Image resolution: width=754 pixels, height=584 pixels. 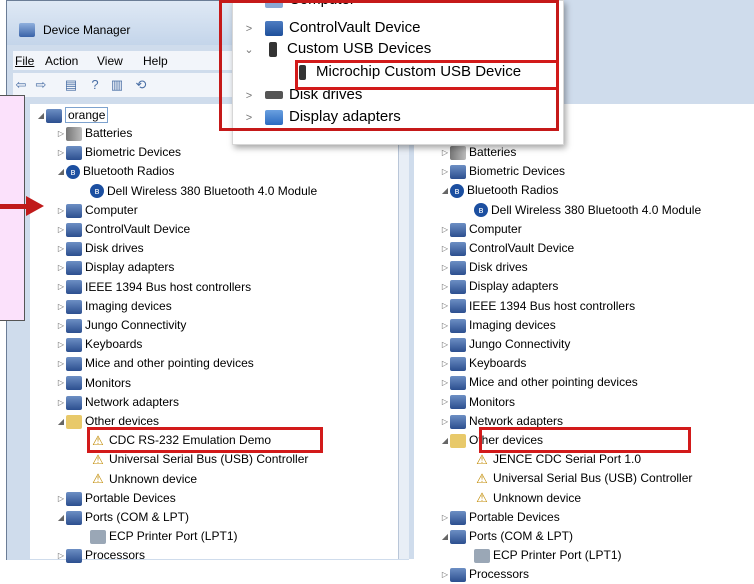 What do you see at coordinates (482, 460) in the screenshot?
I see `warning-icon: ⚠` at bounding box center [482, 460].